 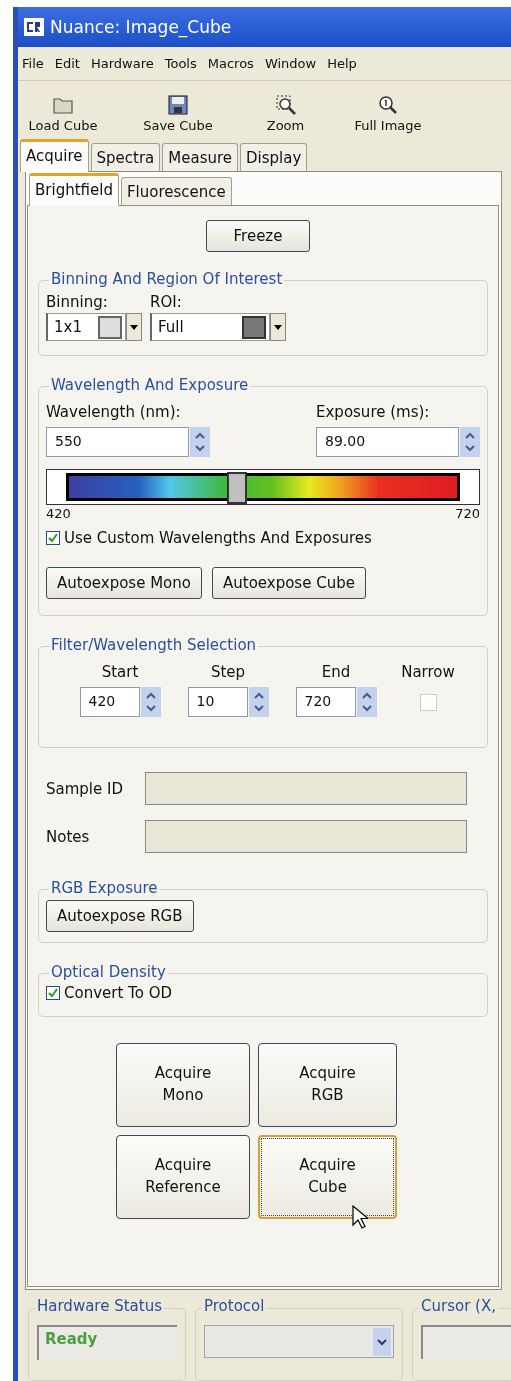 I want to click on menu-item: Edit, so click(x=67, y=63).